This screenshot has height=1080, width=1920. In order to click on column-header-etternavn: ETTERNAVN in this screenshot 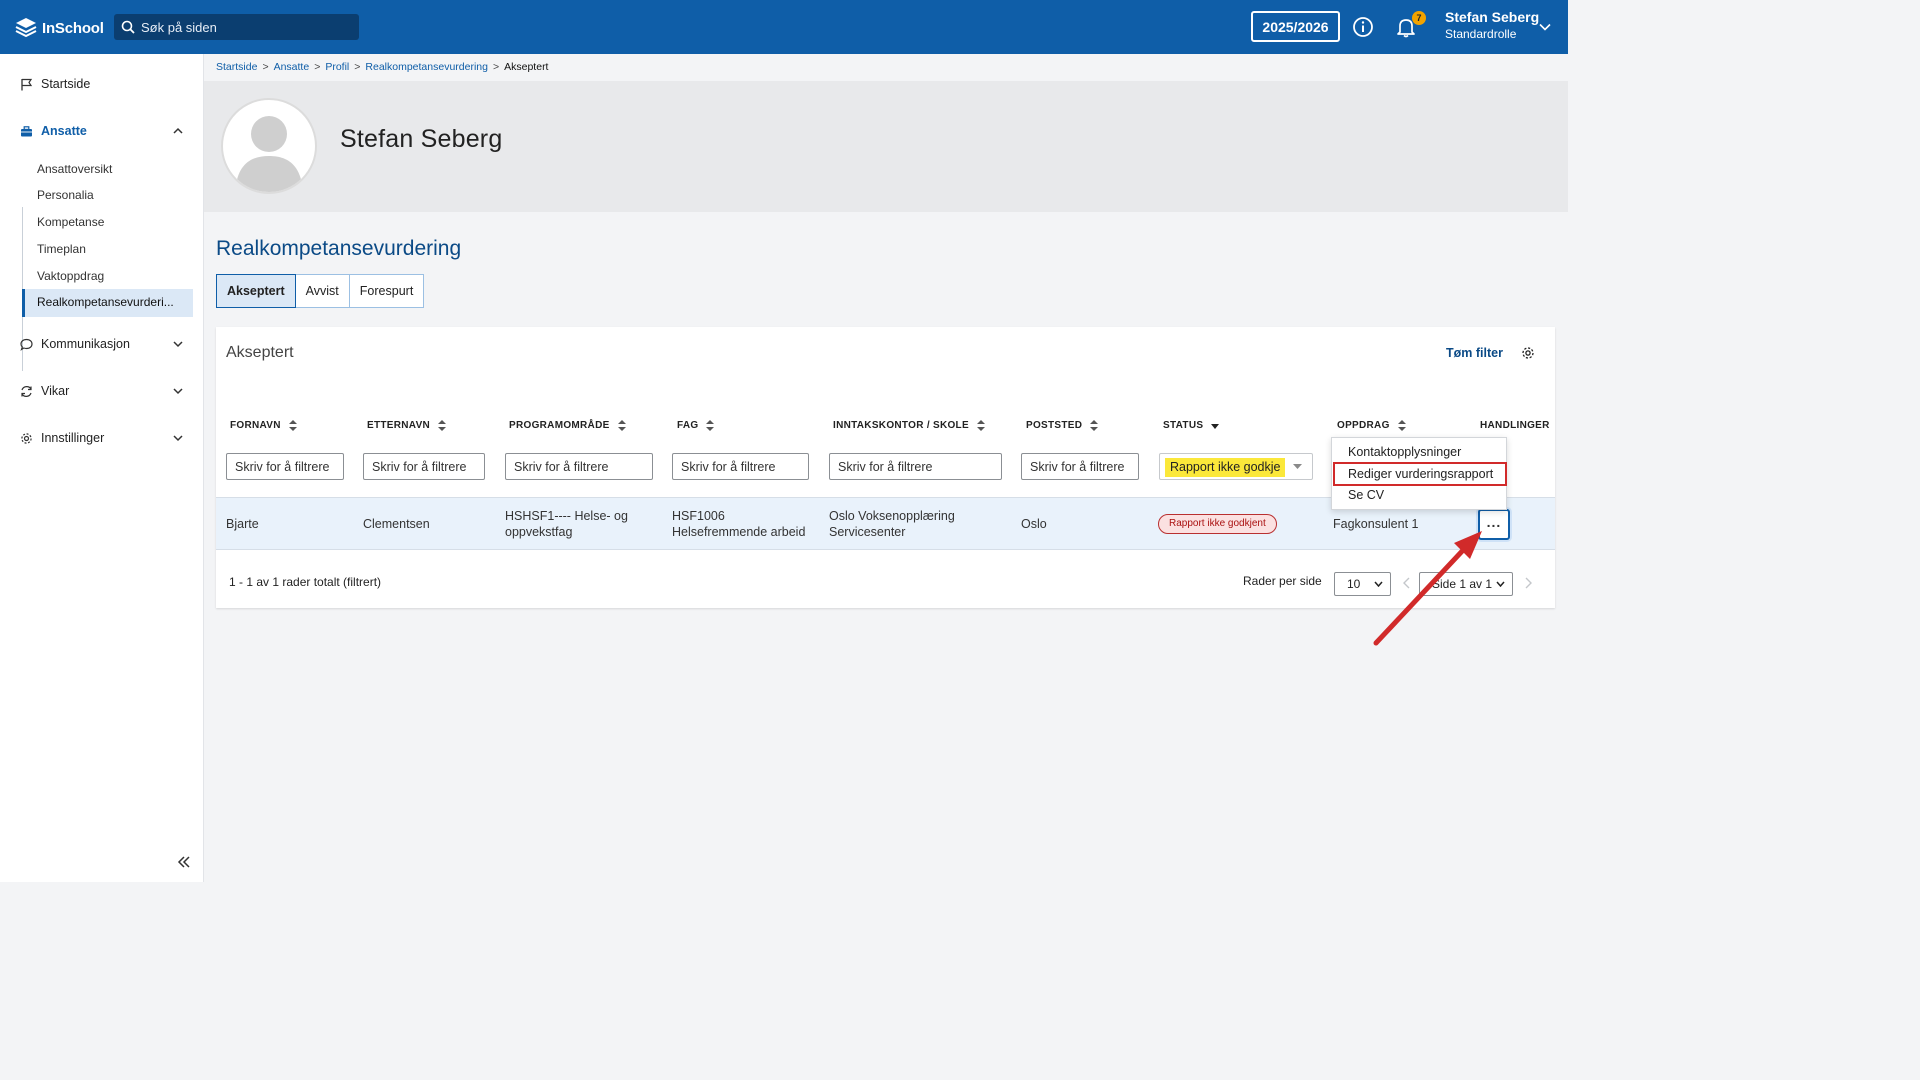, I will do `click(407, 425)`.